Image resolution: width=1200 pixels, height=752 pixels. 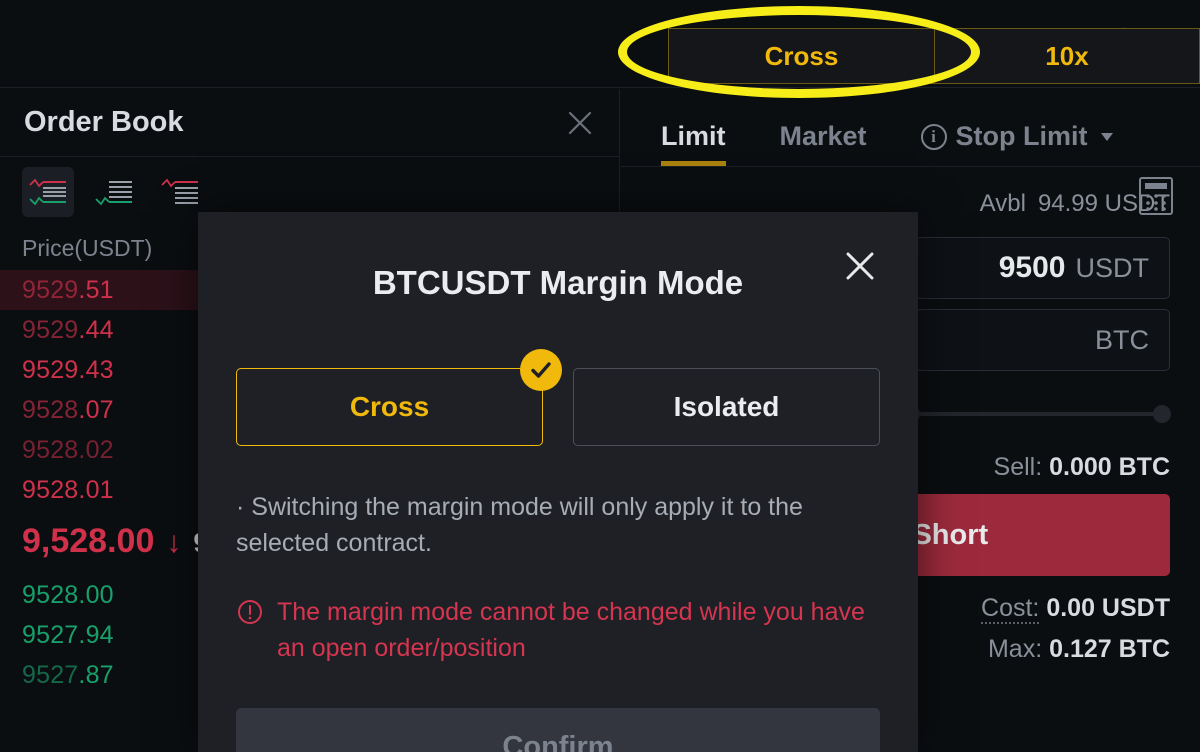 I want to click on modal-title: BTCUSDT Margin Mode, so click(x=558, y=282).